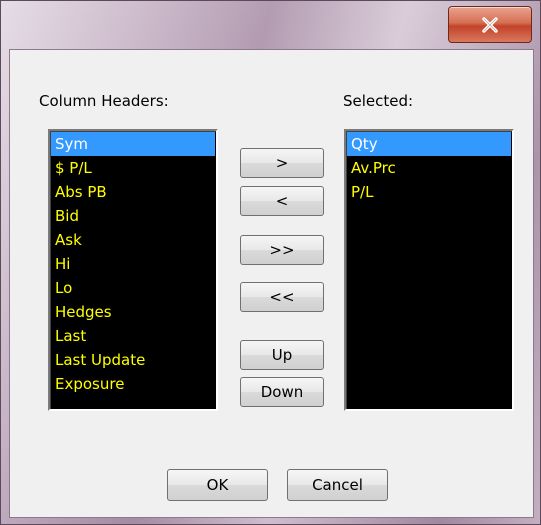  What do you see at coordinates (133, 384) in the screenshot?
I see `list-item: Exposure` at bounding box center [133, 384].